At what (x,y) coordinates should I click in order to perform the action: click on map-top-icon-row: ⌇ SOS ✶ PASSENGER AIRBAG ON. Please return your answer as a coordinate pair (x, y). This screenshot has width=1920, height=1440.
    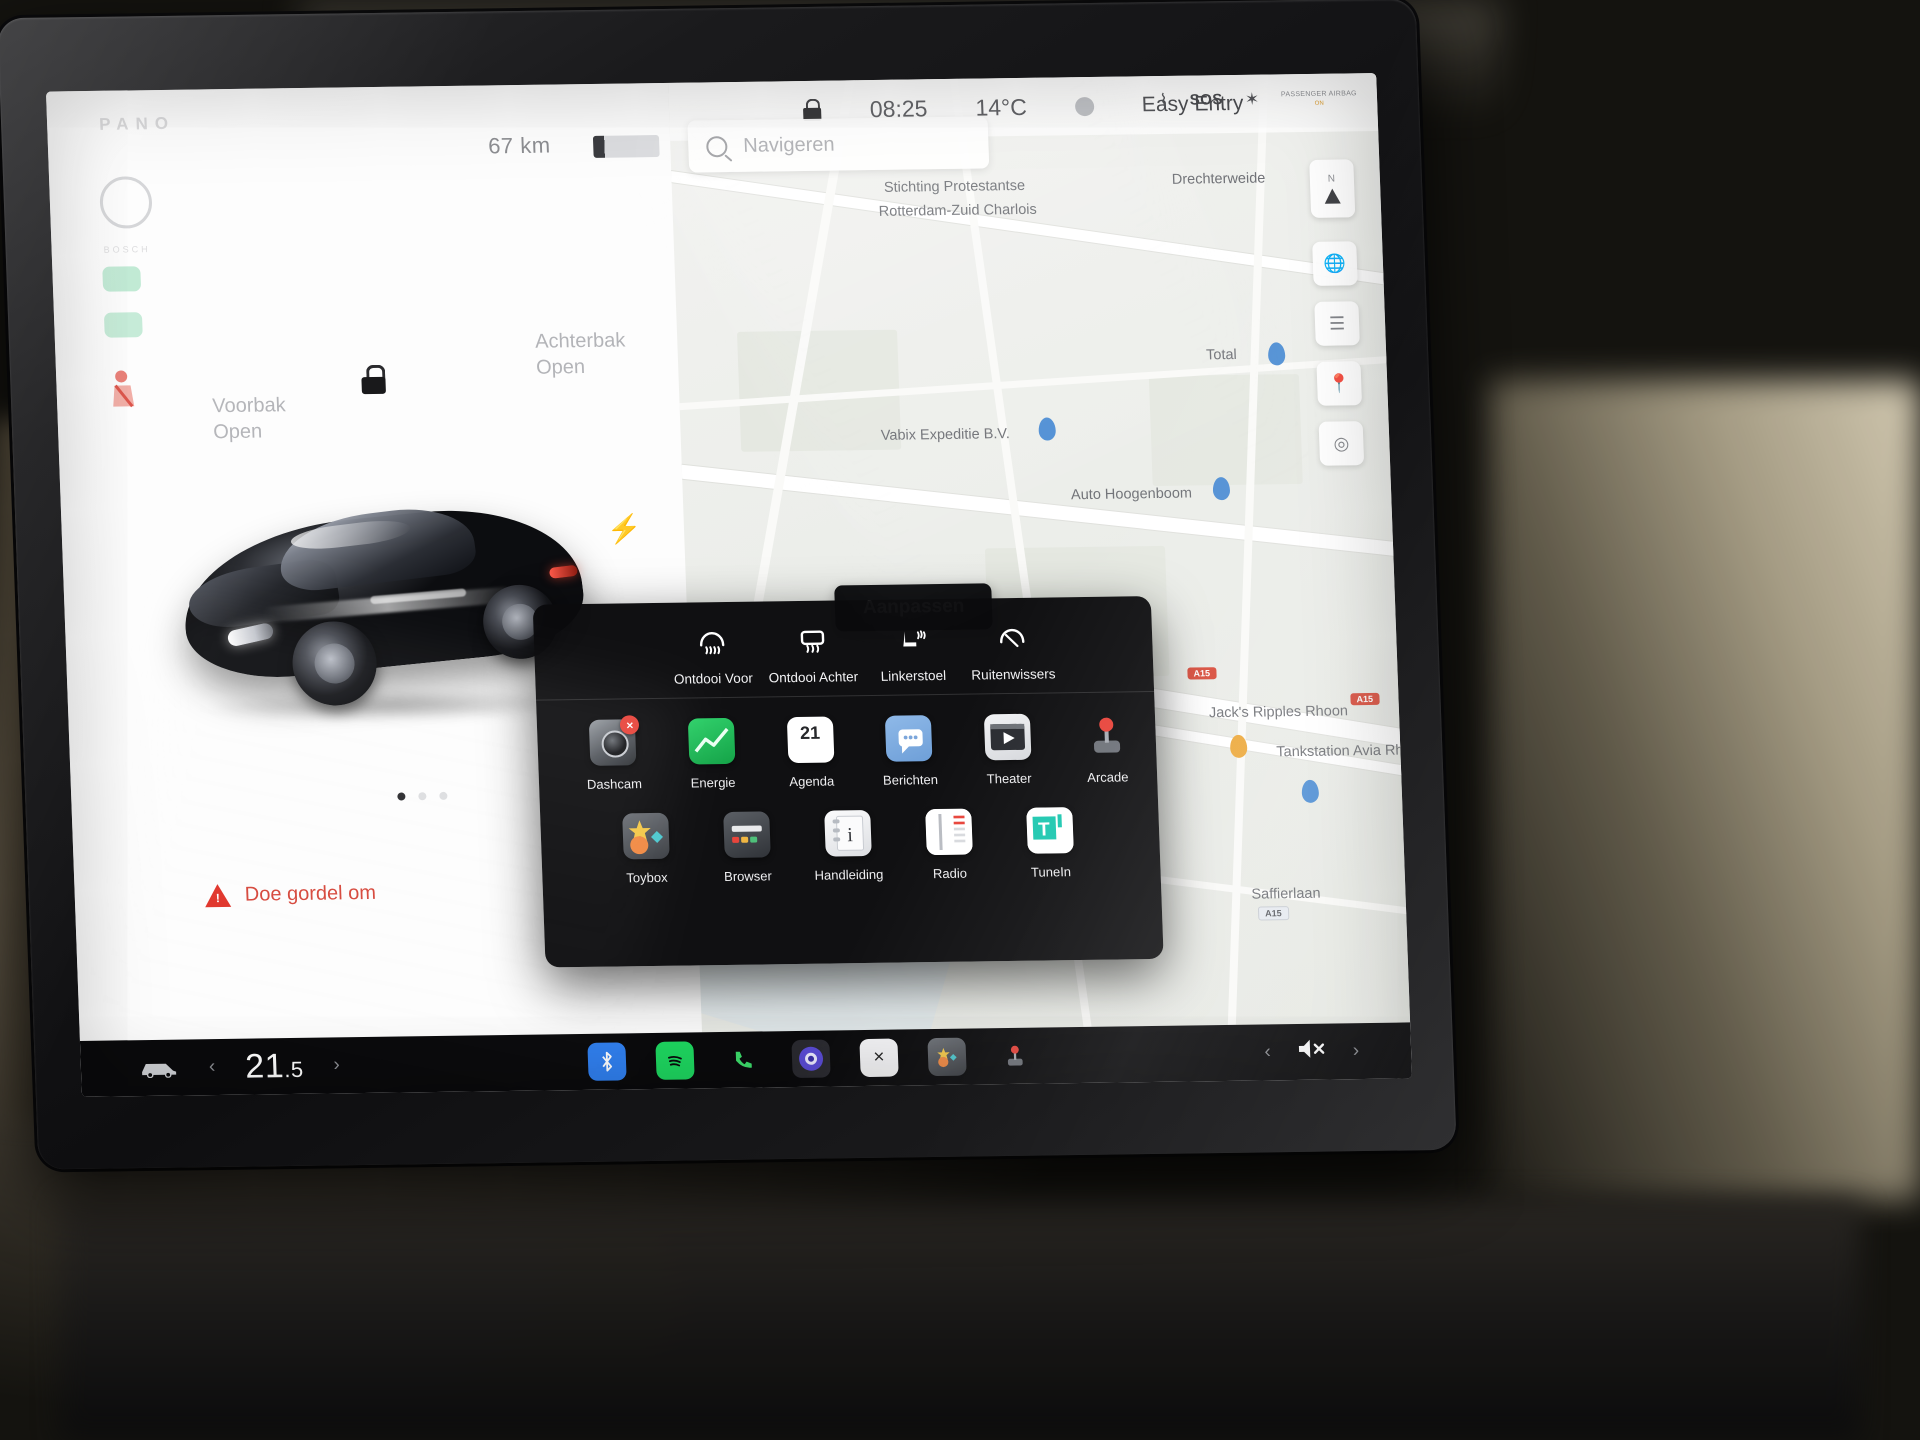
    Looking at the image, I should click on (1258, 99).